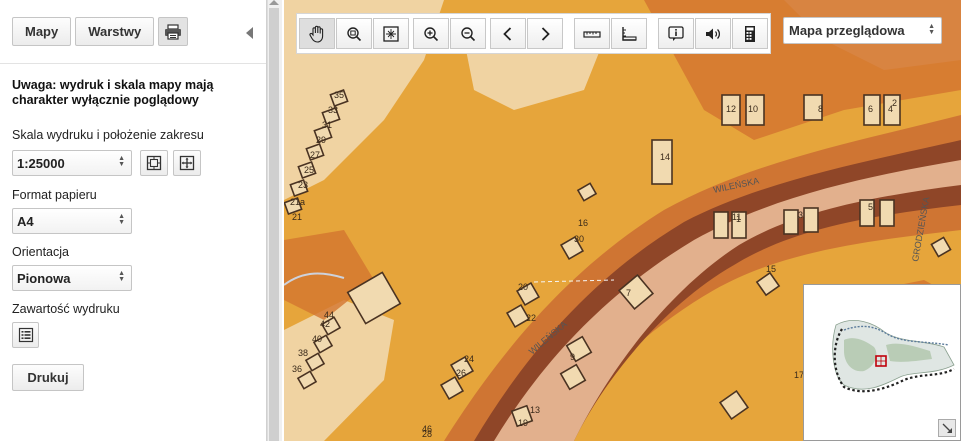 This screenshot has height=443, width=961. I want to click on info-icon, so click(676, 33).